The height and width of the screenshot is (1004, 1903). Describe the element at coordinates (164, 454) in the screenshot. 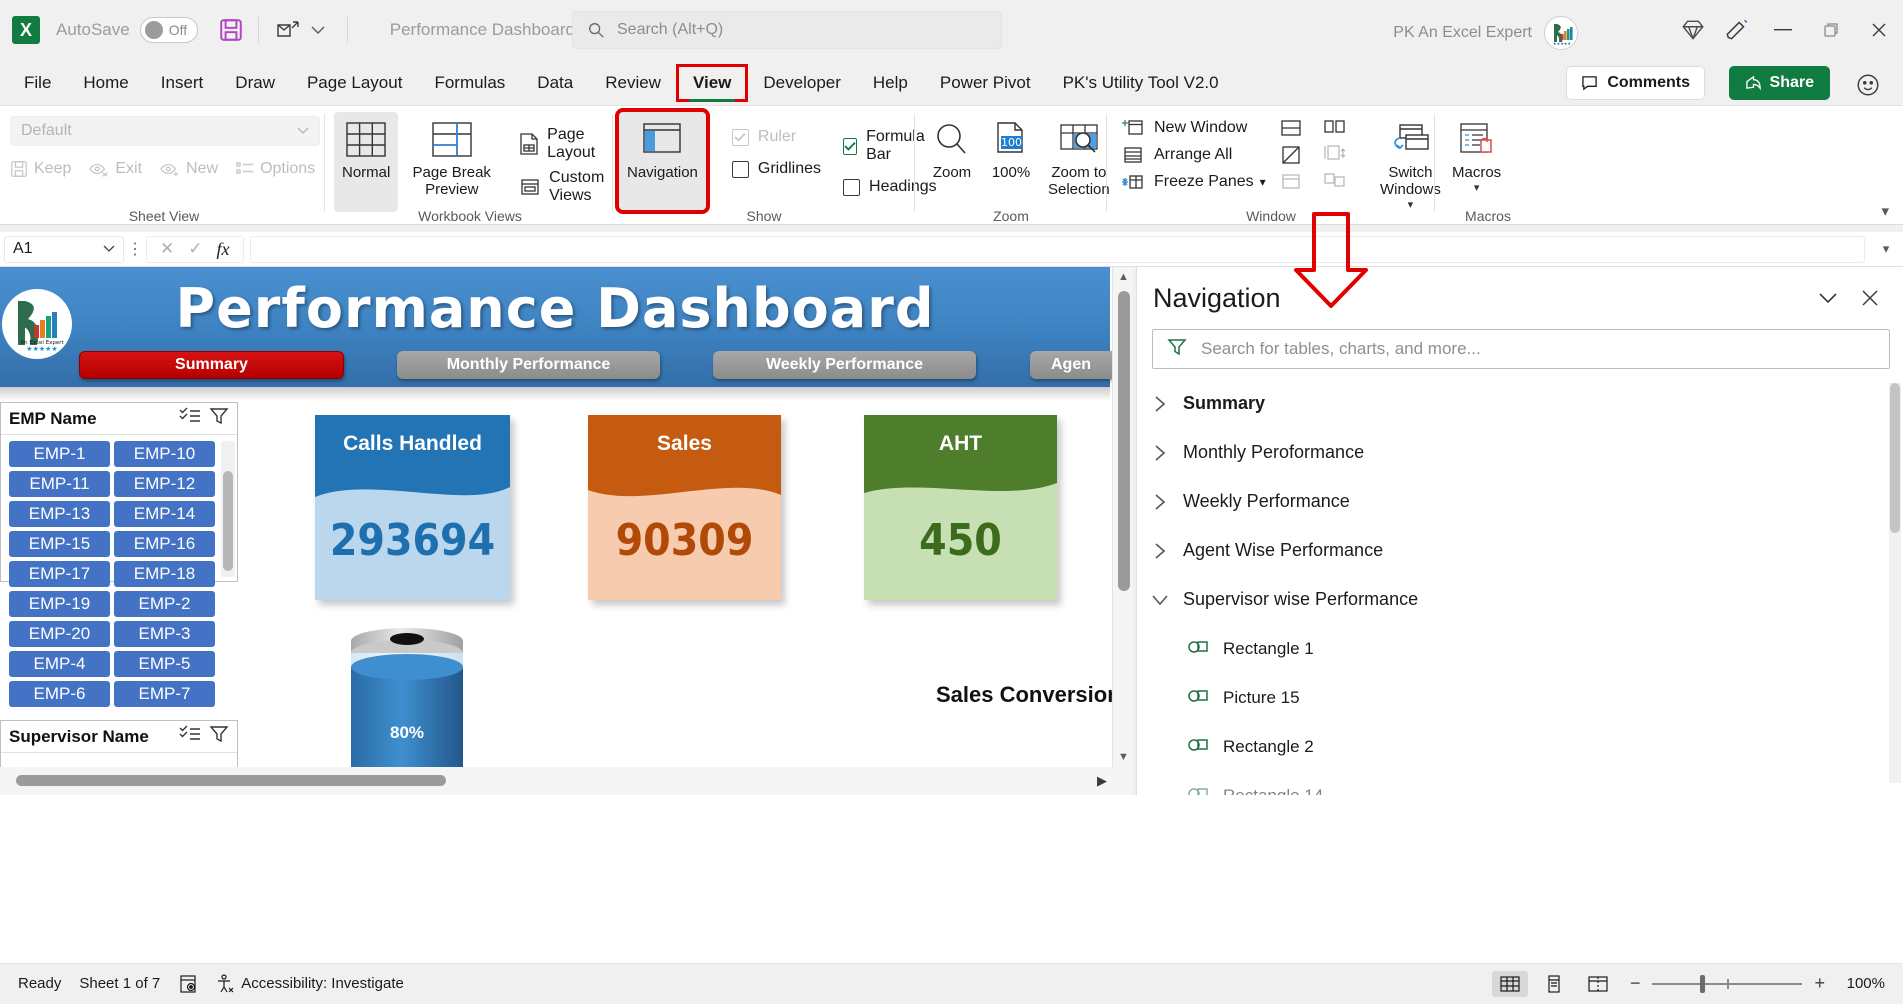

I see `slicer-item: EMP-10` at that location.